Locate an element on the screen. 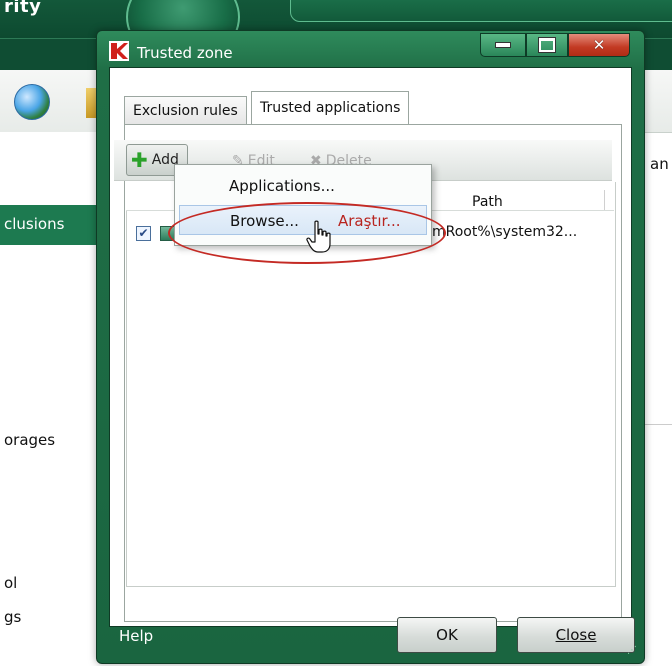 This screenshot has height=666, width=672. ok-label: OK is located at coordinates (447, 635).